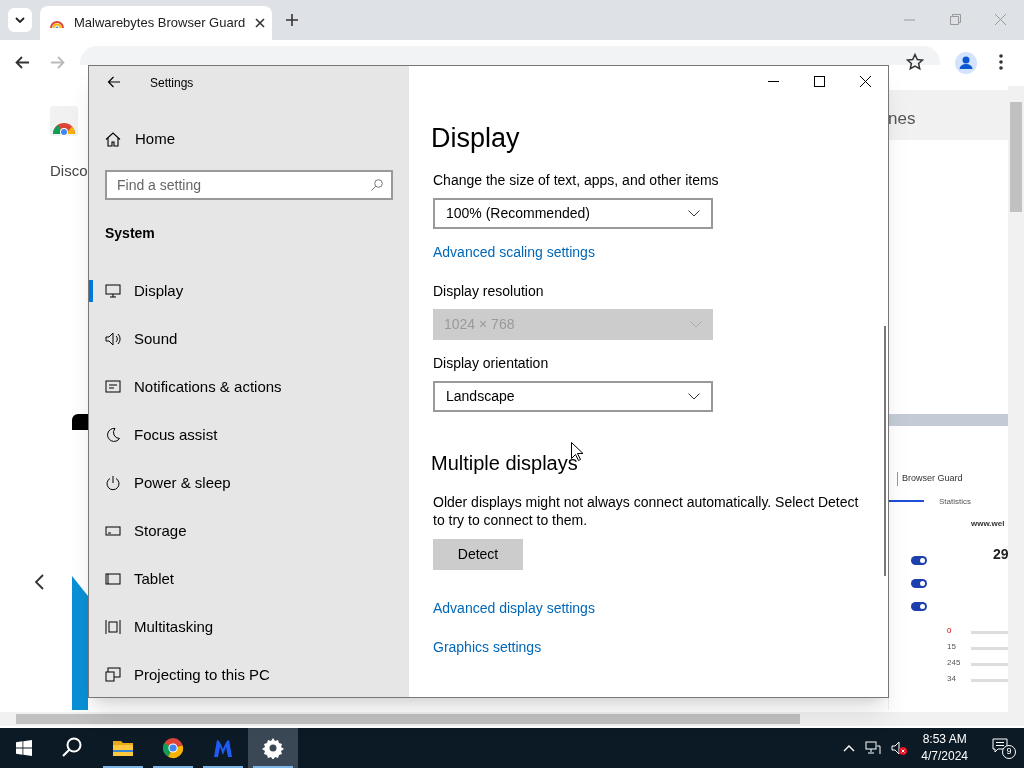 This screenshot has width=1024, height=768. What do you see at coordinates (249, 483) in the screenshot?
I see `nav-item: Power & sleep` at bounding box center [249, 483].